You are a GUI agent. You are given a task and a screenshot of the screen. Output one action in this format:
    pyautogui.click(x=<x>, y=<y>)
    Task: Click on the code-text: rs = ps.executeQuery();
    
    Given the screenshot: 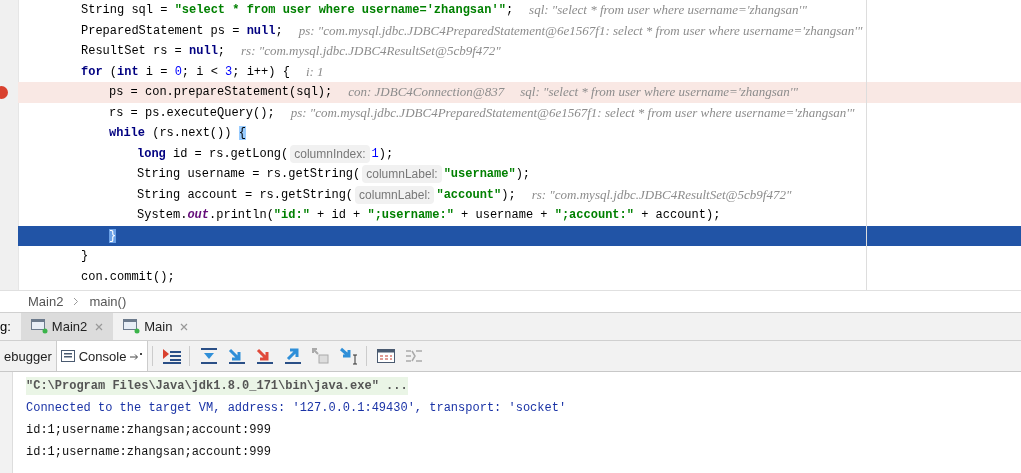 What is the action you would take?
    pyautogui.click(x=192, y=112)
    